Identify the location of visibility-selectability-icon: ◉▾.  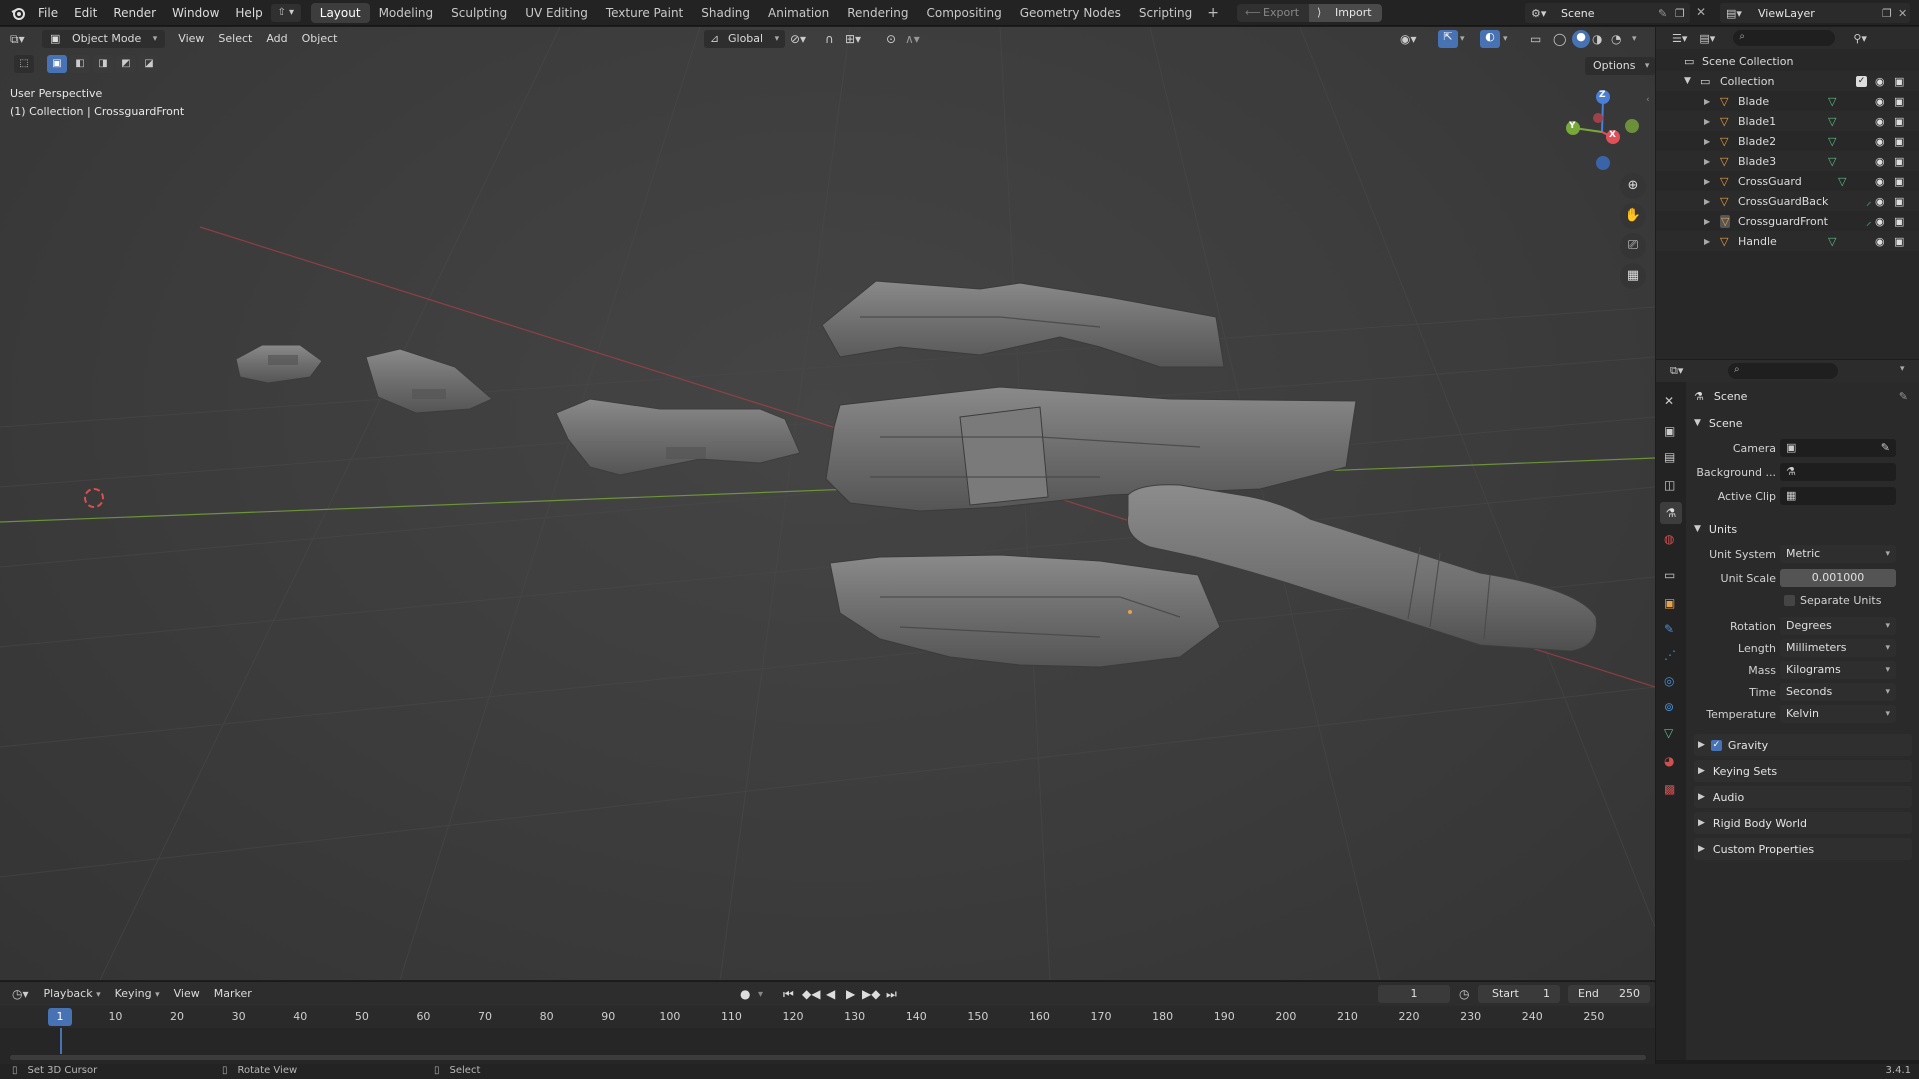
(1408, 39).